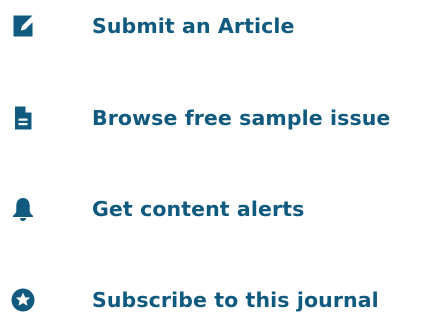  What do you see at coordinates (193, 26) in the screenshot?
I see `submit-article-label: Submit an Article` at bounding box center [193, 26].